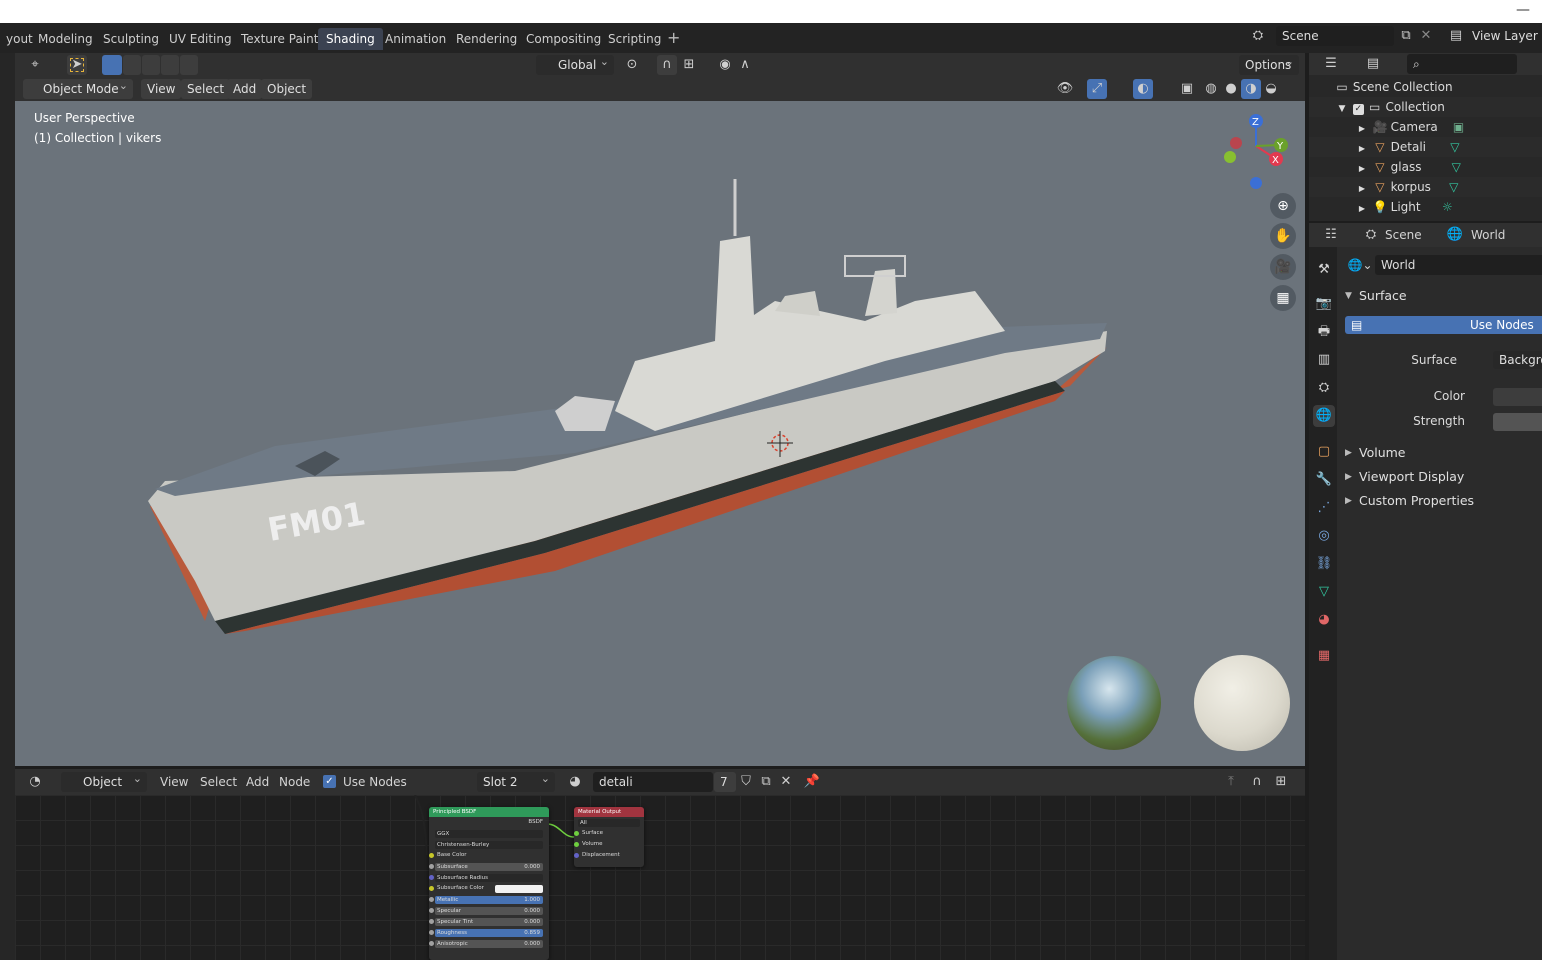 Image resolution: width=1542 pixels, height=960 pixels. Describe the element at coordinates (1269, 63) in the screenshot. I see `options-dropdown: Options` at that location.